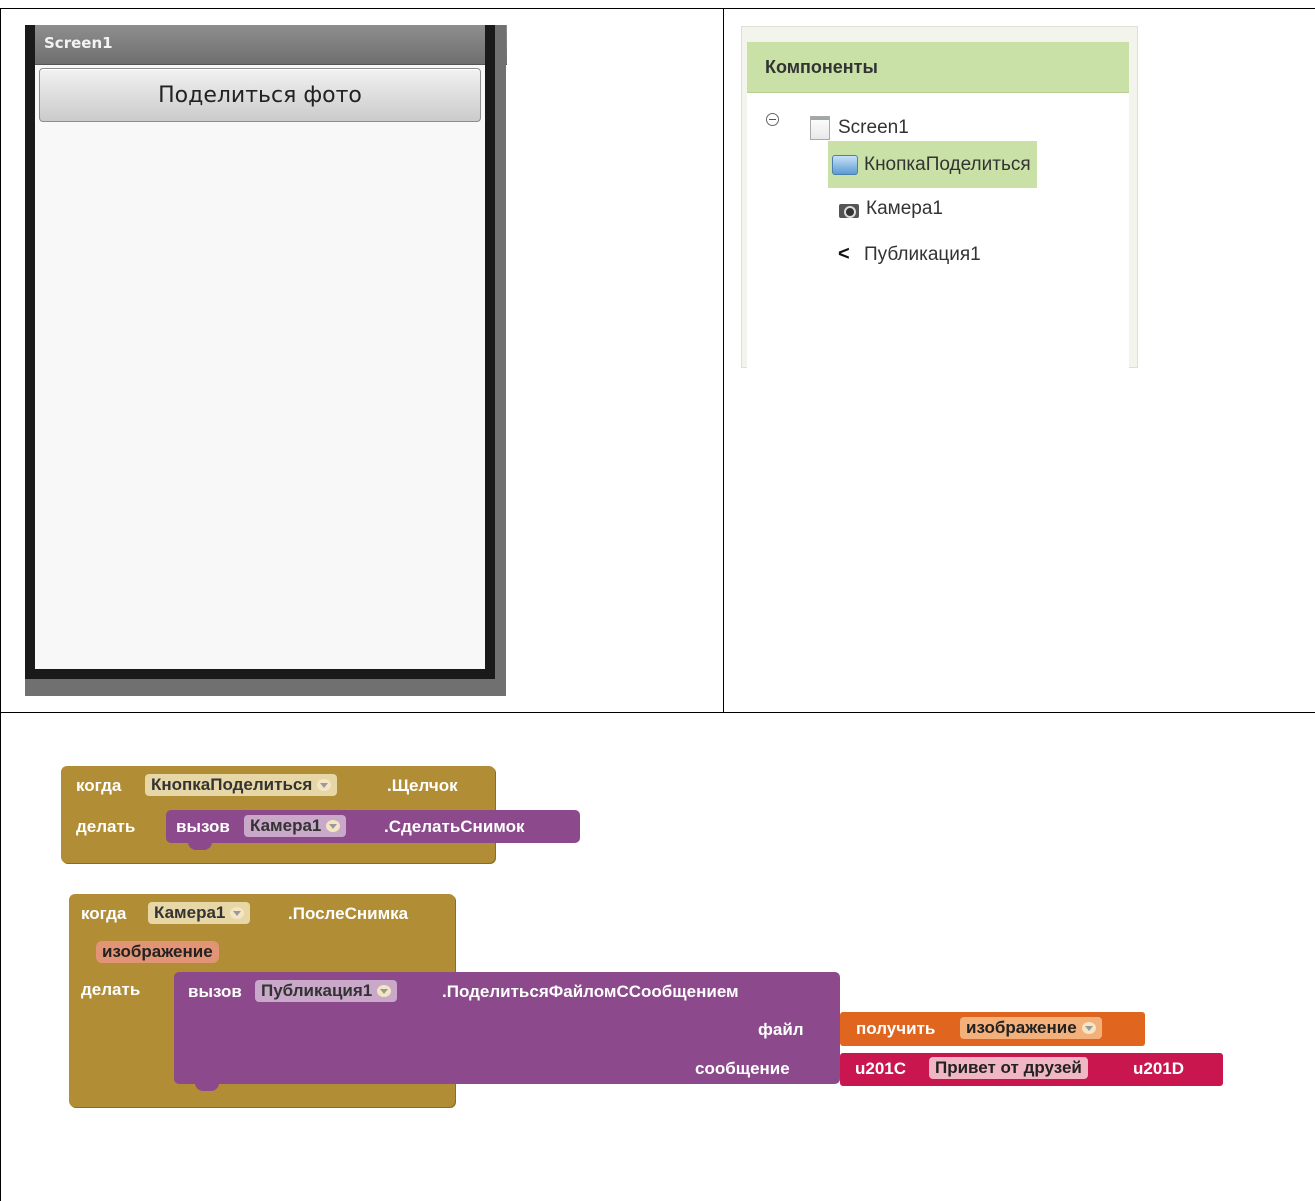  I want to click on variable-dropdown: изображение, so click(1031, 1028).